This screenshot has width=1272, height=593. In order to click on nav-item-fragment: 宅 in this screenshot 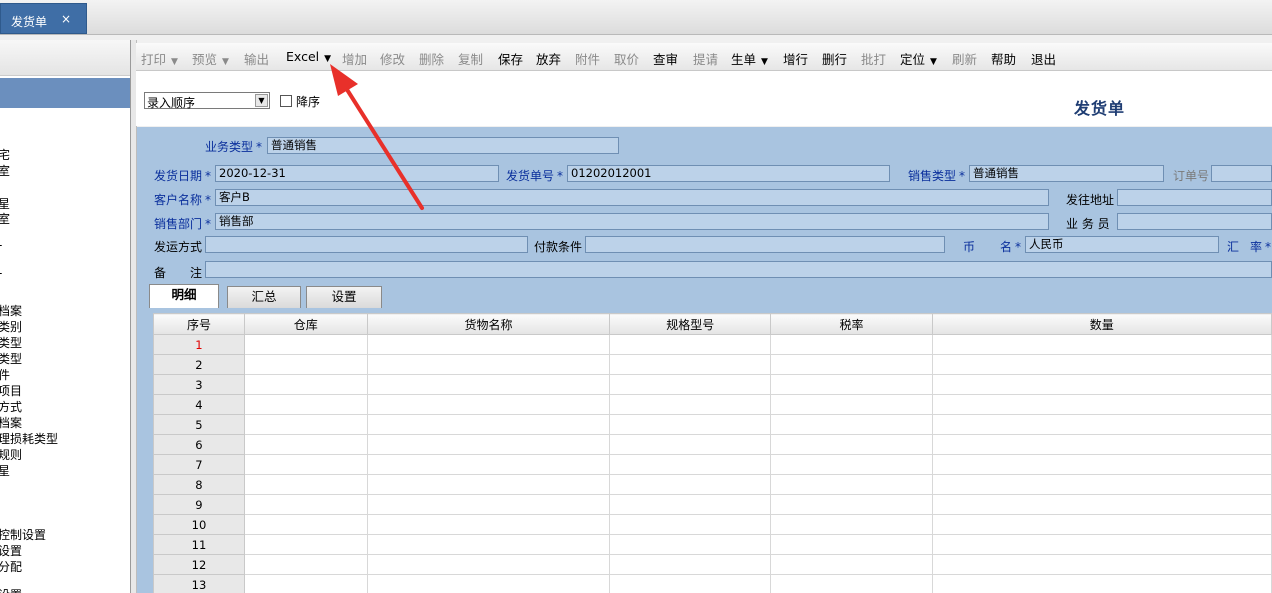, I will do `click(5, 154)`.